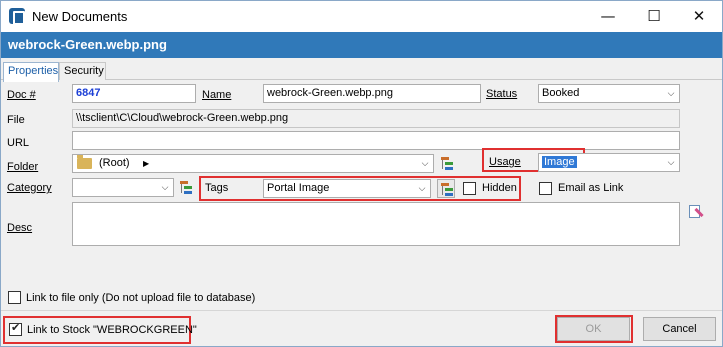 The height and width of the screenshot is (347, 723). I want to click on email-as-link-checkbox, so click(545, 188).